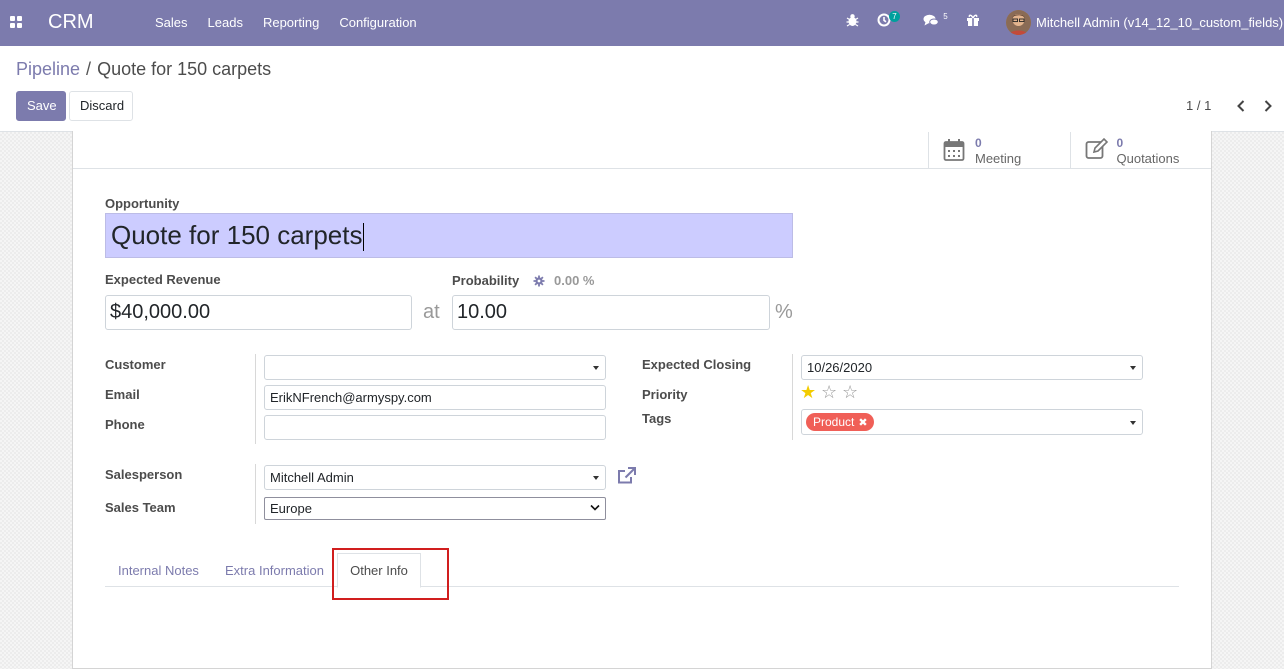 Image resolution: width=1284 pixels, height=669 pixels. I want to click on remove-tag-icon: ✖, so click(862, 423).